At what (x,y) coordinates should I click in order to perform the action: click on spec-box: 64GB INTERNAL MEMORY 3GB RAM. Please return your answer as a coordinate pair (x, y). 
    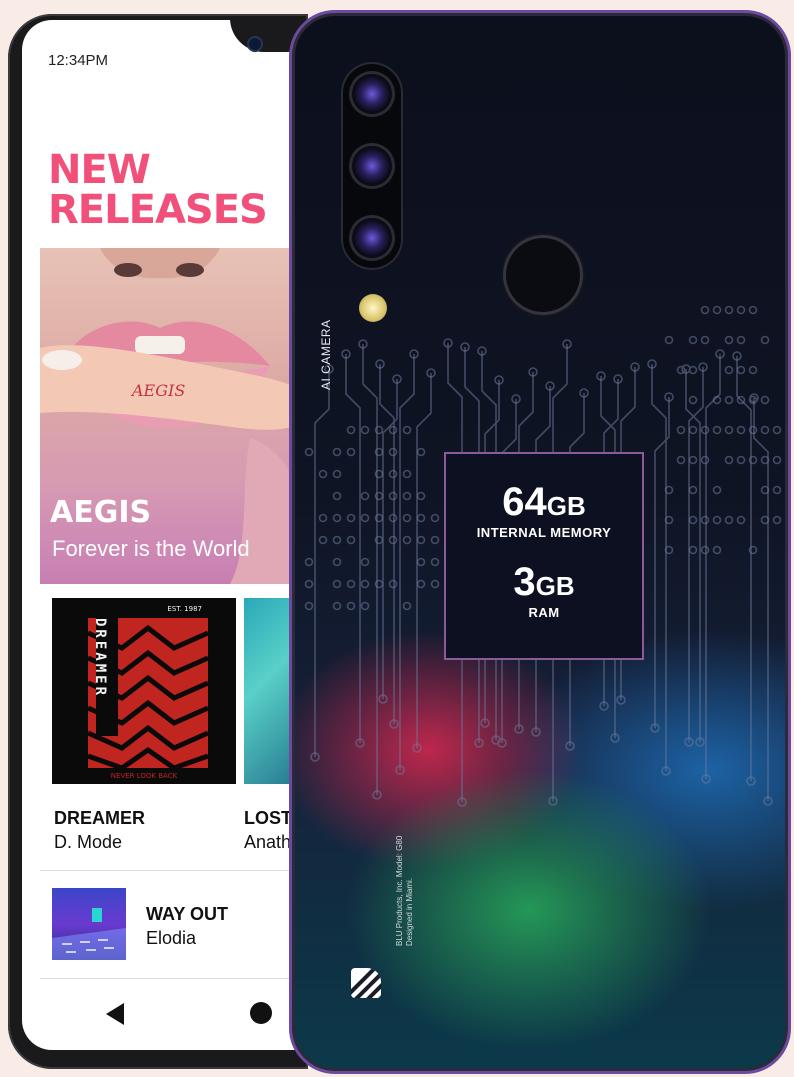
    Looking at the image, I should click on (544, 556).